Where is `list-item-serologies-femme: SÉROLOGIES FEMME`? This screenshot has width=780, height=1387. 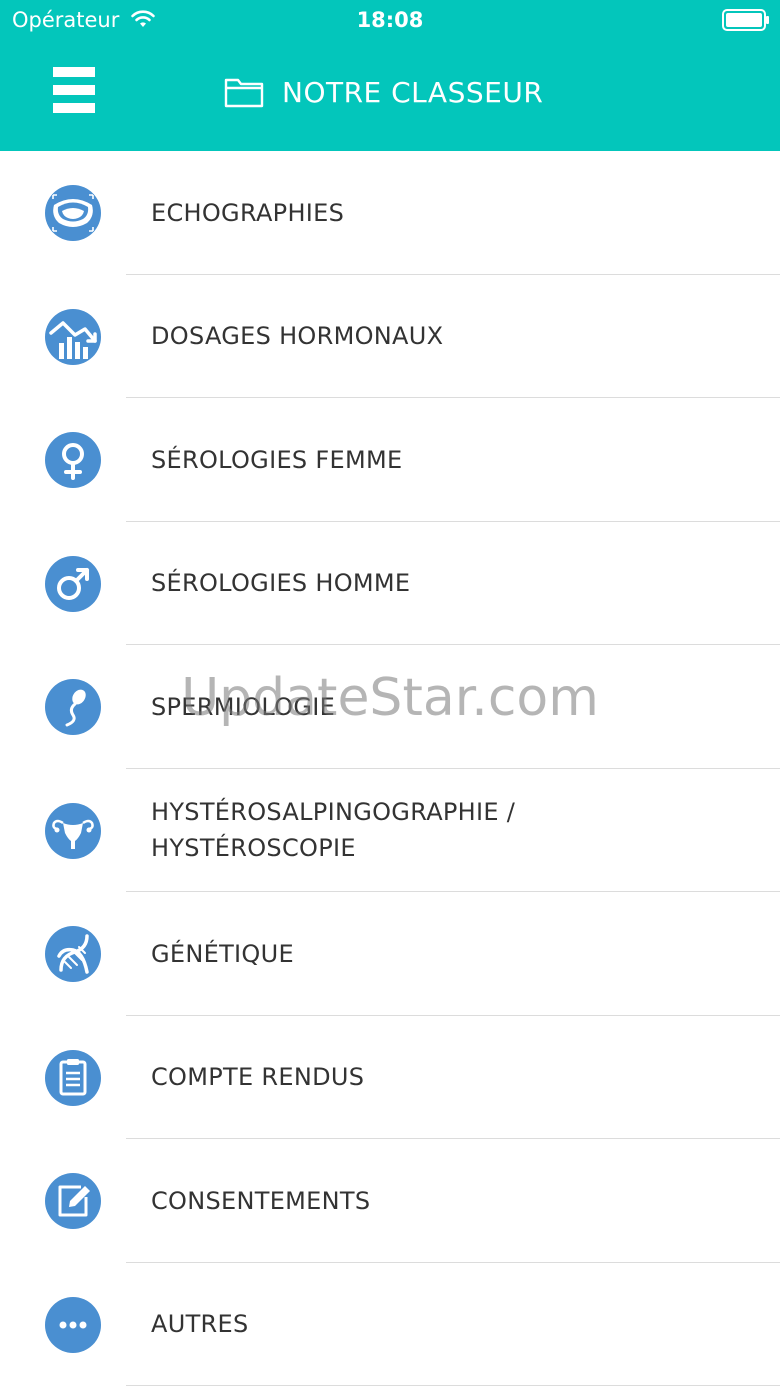
list-item-serologies-femme: SÉROLOGIES FEMME is located at coordinates (390, 460).